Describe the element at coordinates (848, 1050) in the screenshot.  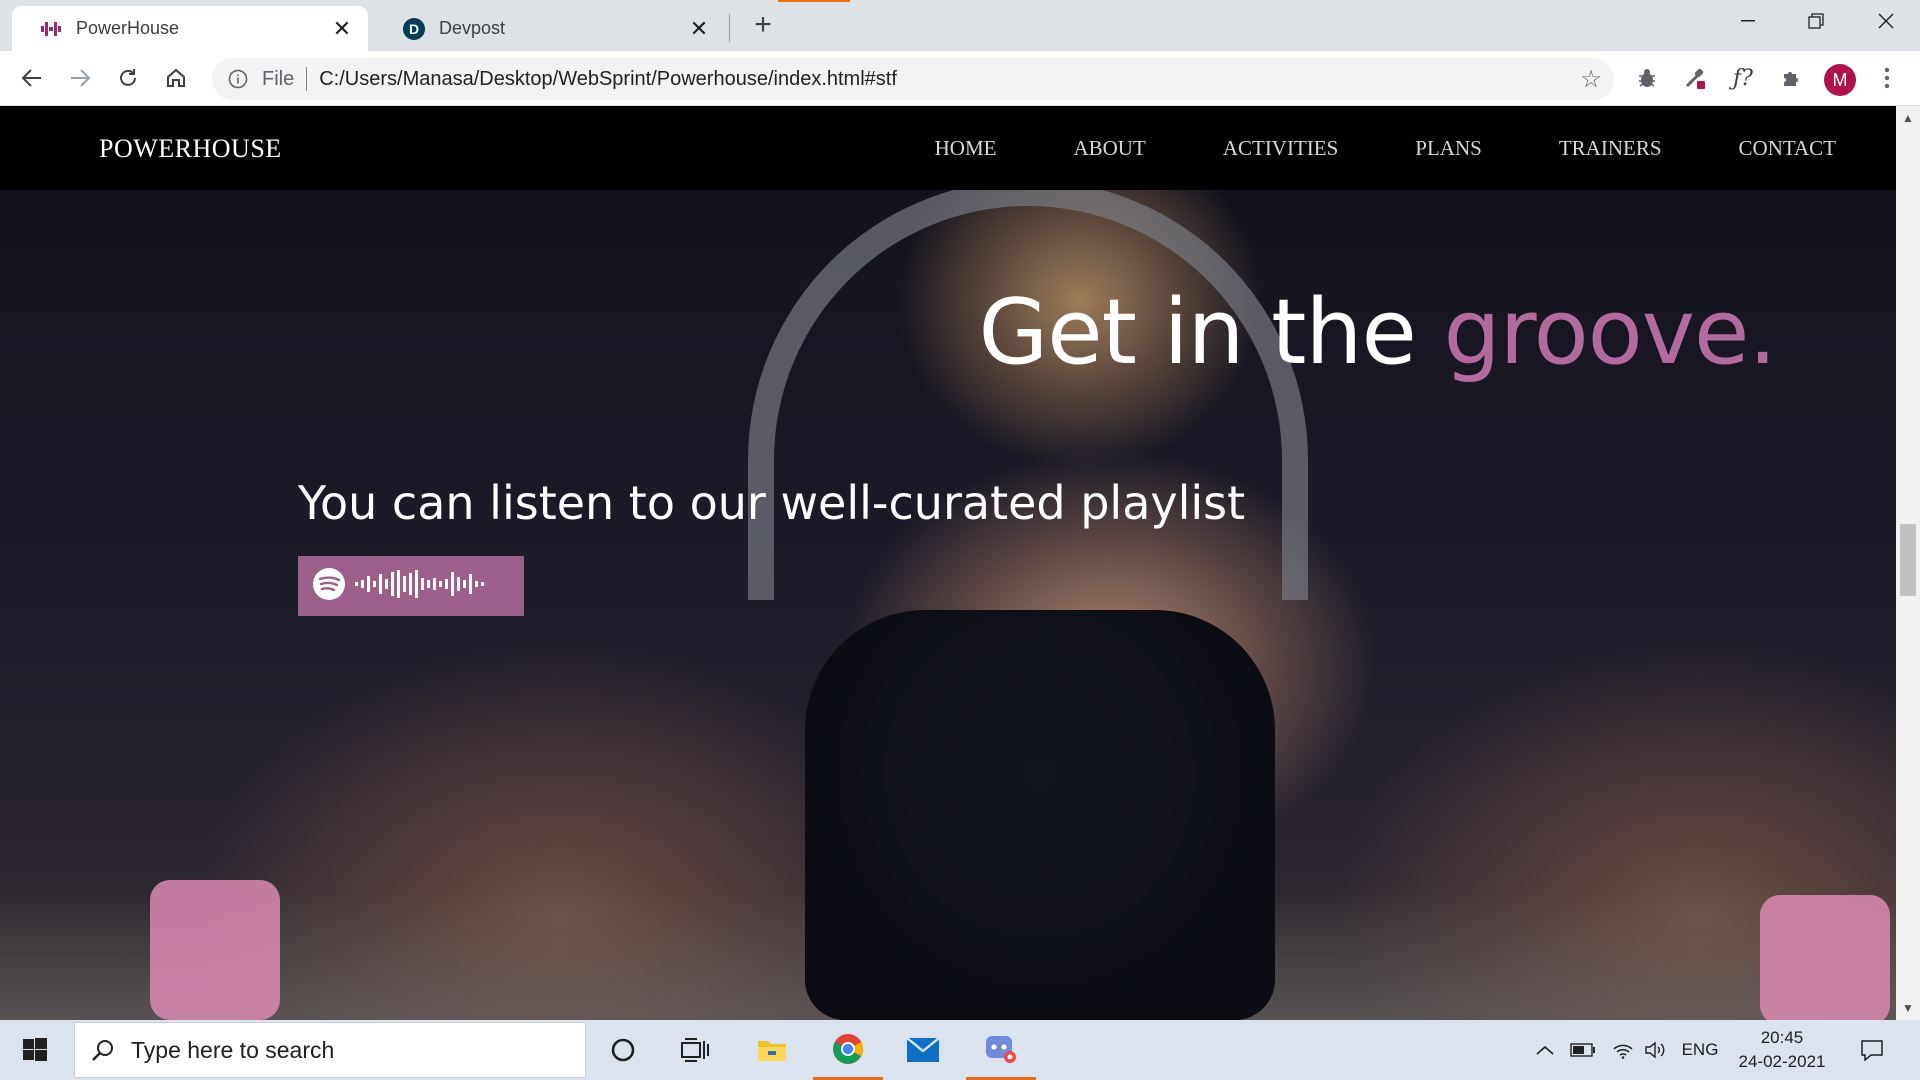
I see `chrome-taskbar-icon` at that location.